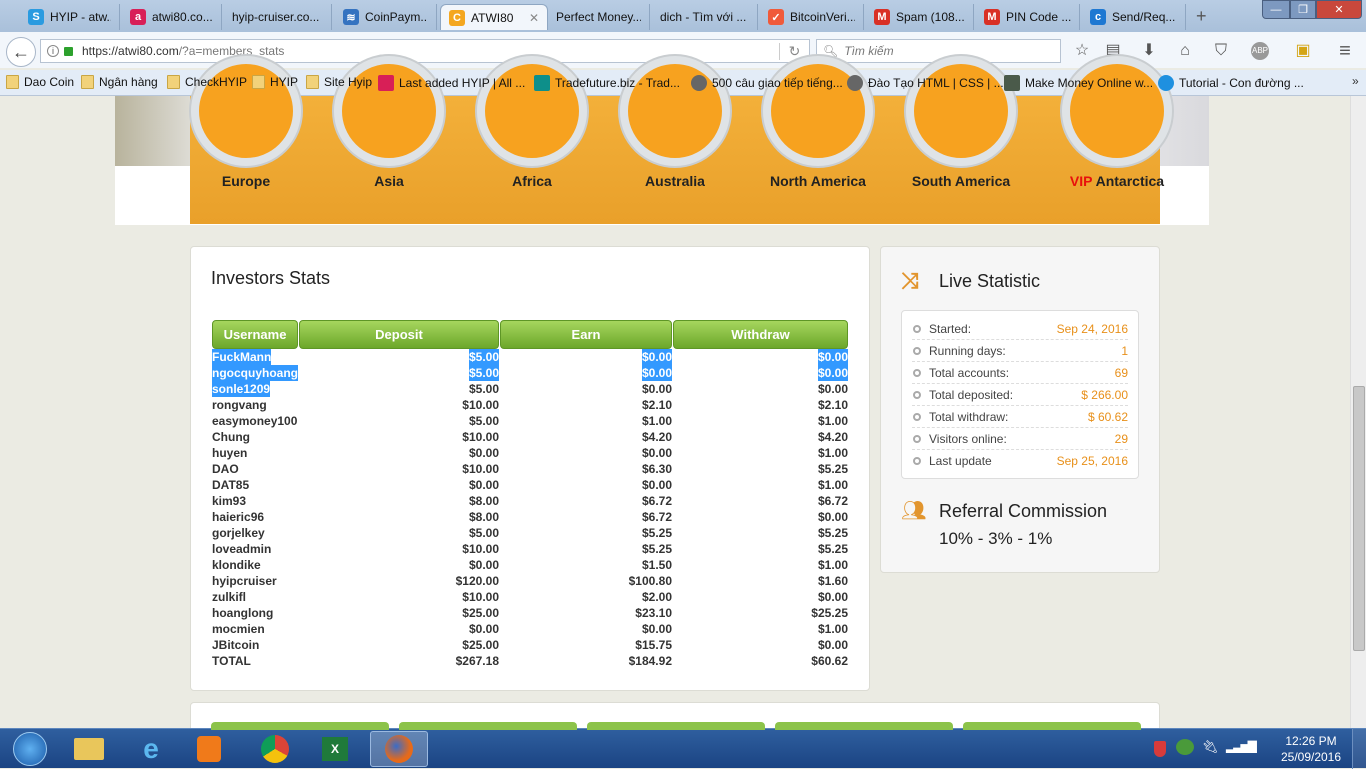  Describe the element at coordinates (399, 334) in the screenshot. I see `column-header-deposit: Deposit` at that location.